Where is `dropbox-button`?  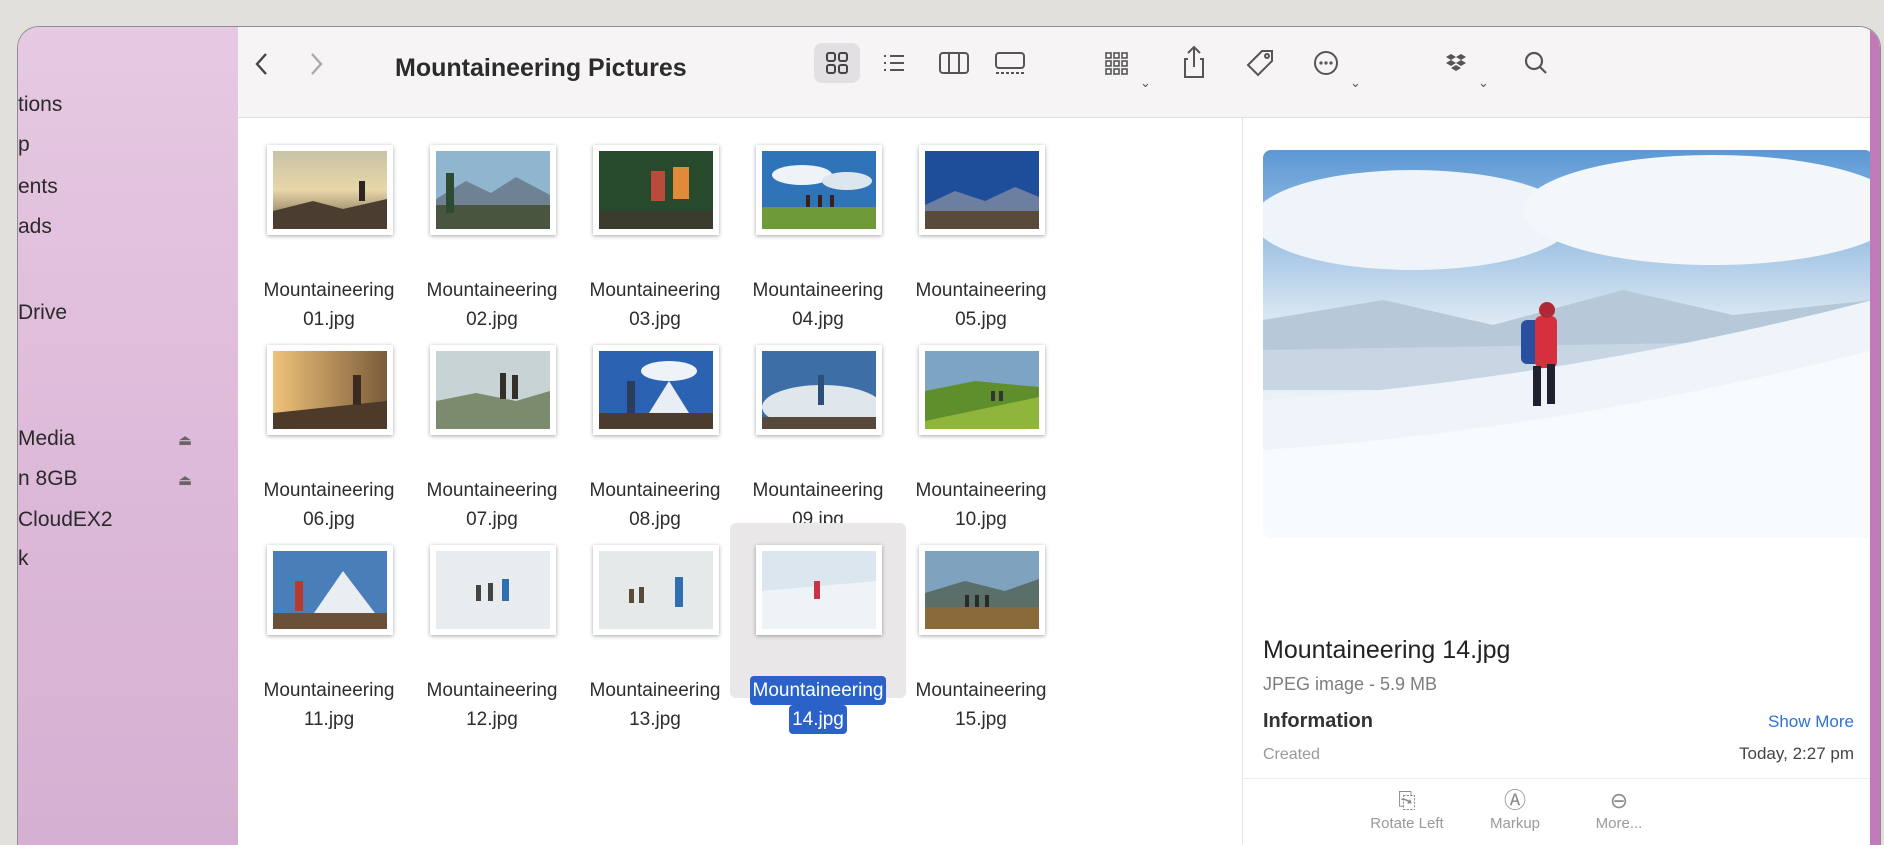 dropbox-button is located at coordinates (1456, 63).